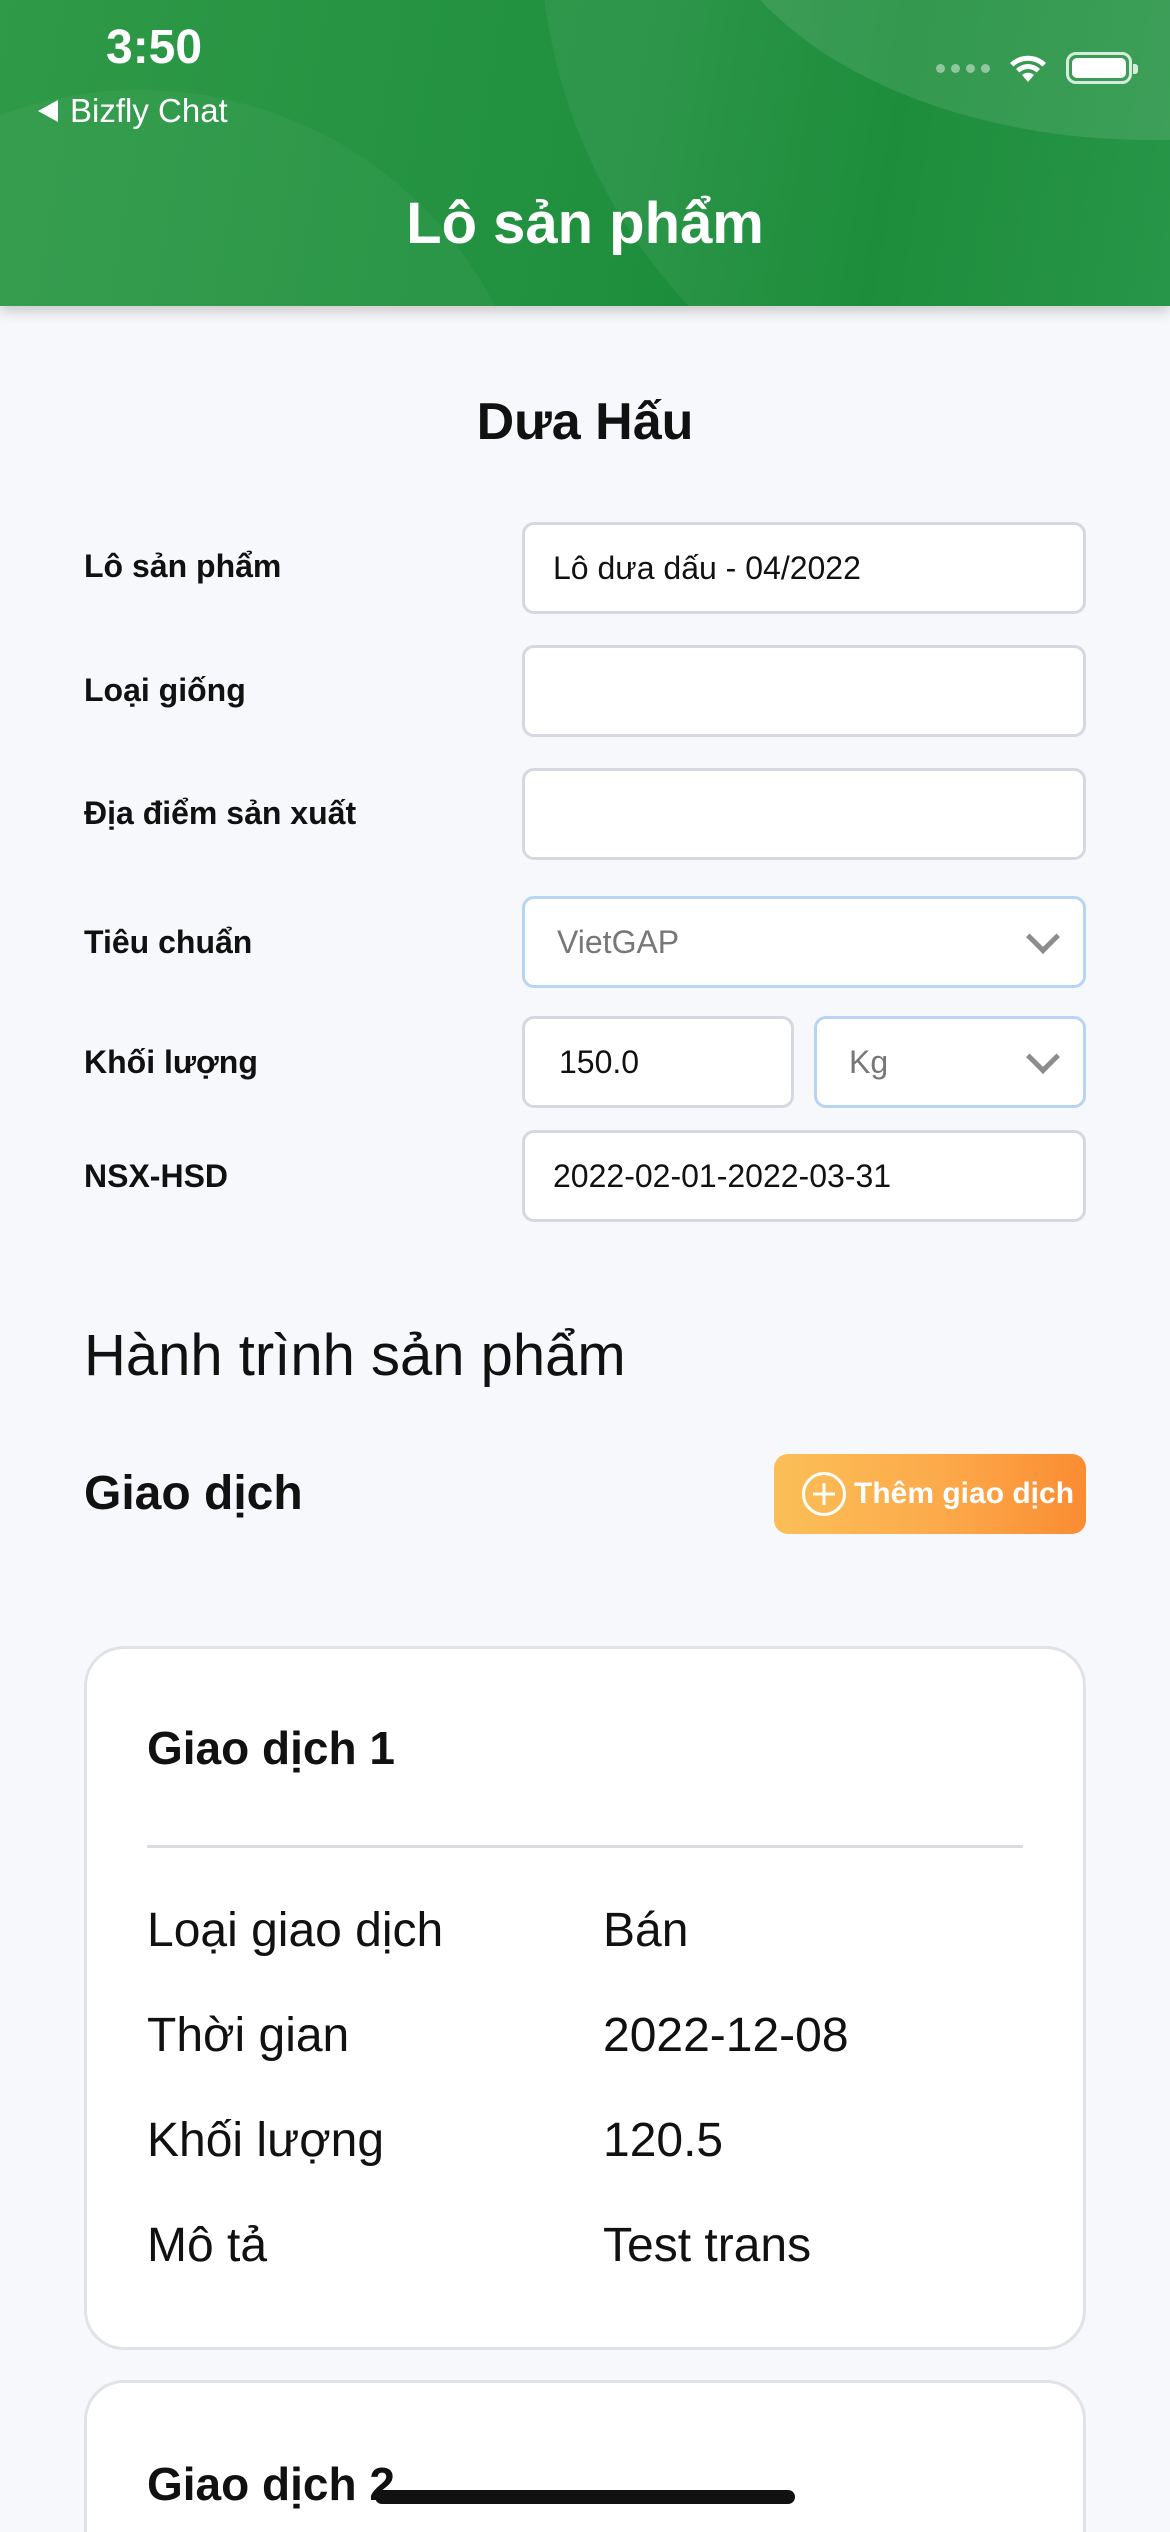  Describe the element at coordinates (618, 941) in the screenshot. I see `standard-value: VietGAP` at that location.